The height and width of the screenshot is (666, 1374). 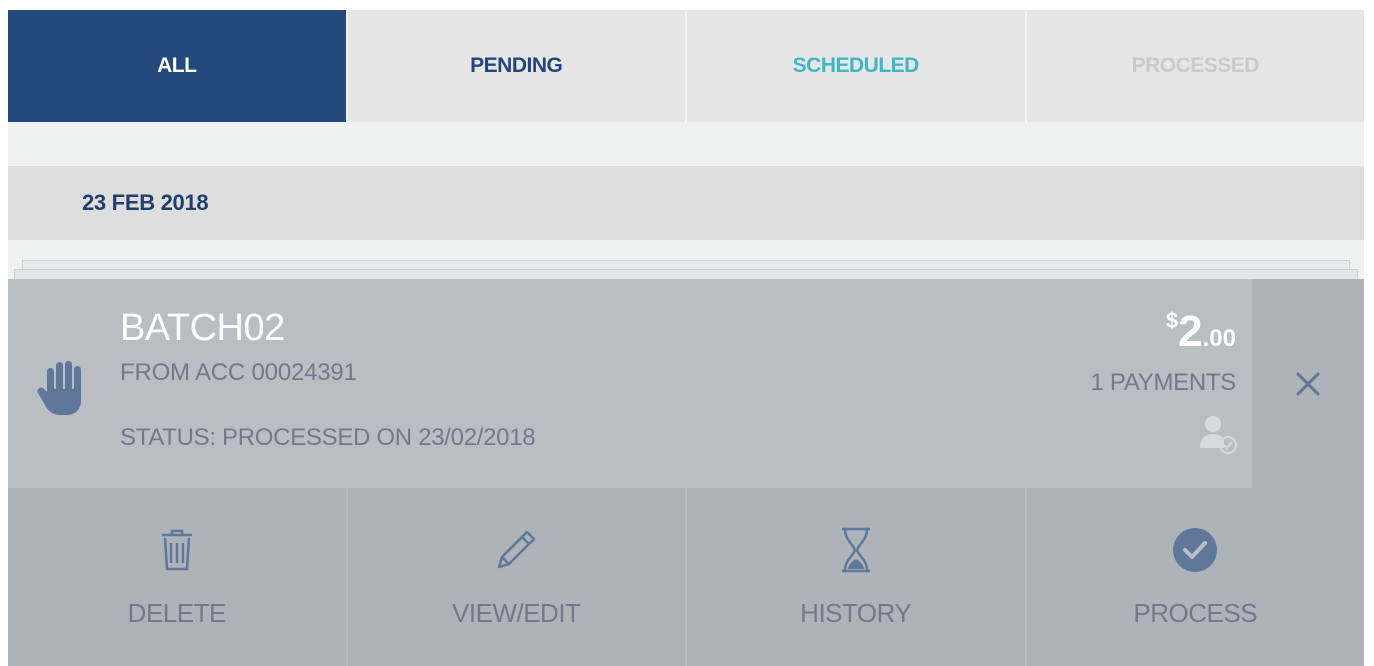 I want to click on history-label: HISTORY, so click(x=856, y=613).